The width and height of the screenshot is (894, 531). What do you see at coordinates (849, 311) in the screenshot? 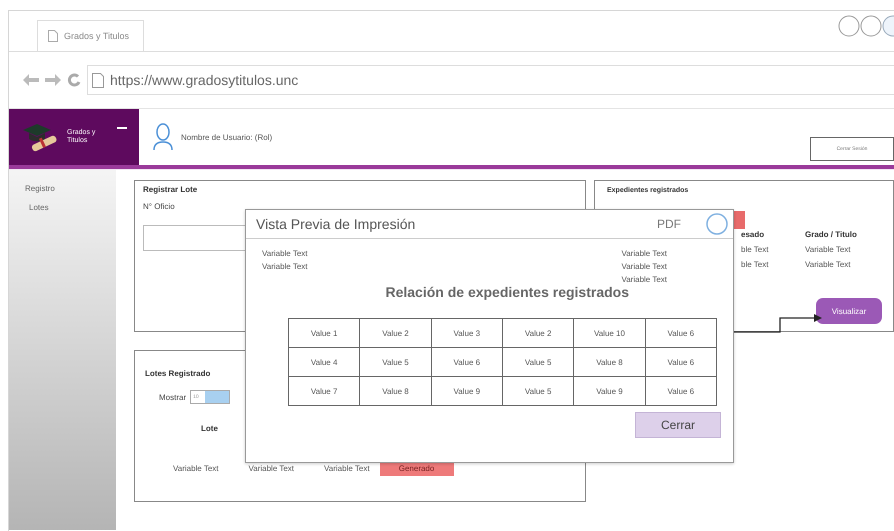
I see `view-button: Visualizar` at bounding box center [849, 311].